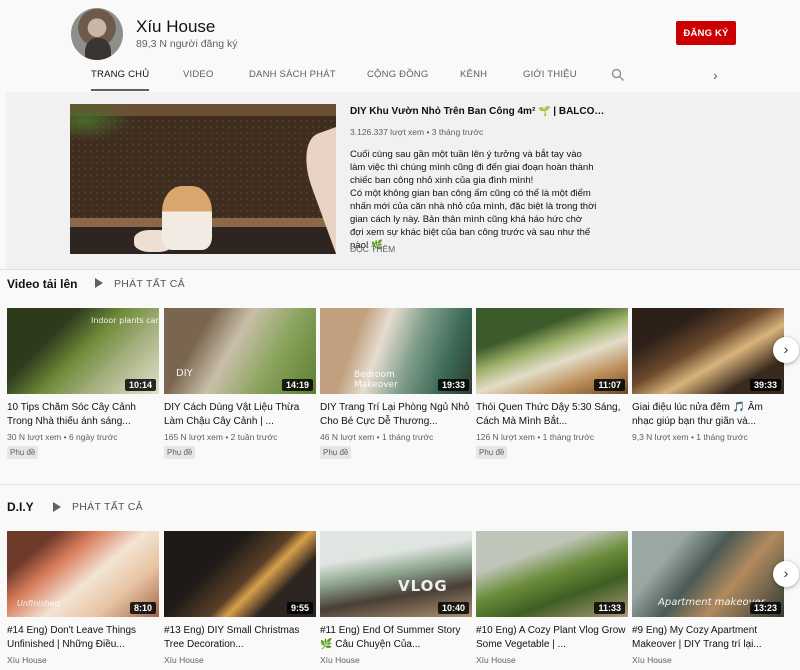  I want to click on thumbnail-caption: VLOG, so click(423, 586).